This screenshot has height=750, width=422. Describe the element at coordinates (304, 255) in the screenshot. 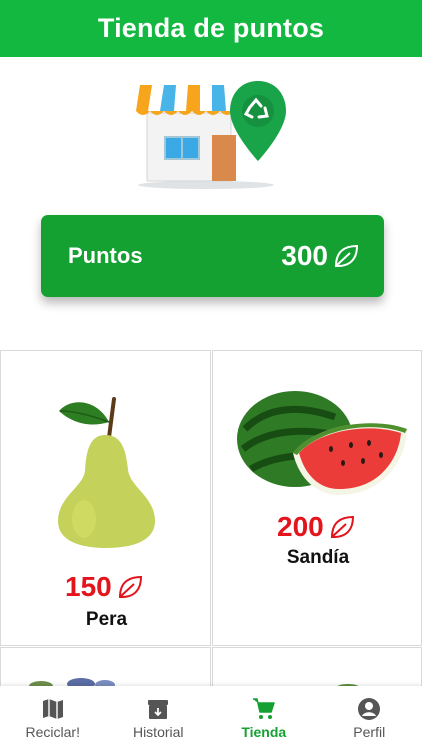

I see `points-value: 300` at that location.